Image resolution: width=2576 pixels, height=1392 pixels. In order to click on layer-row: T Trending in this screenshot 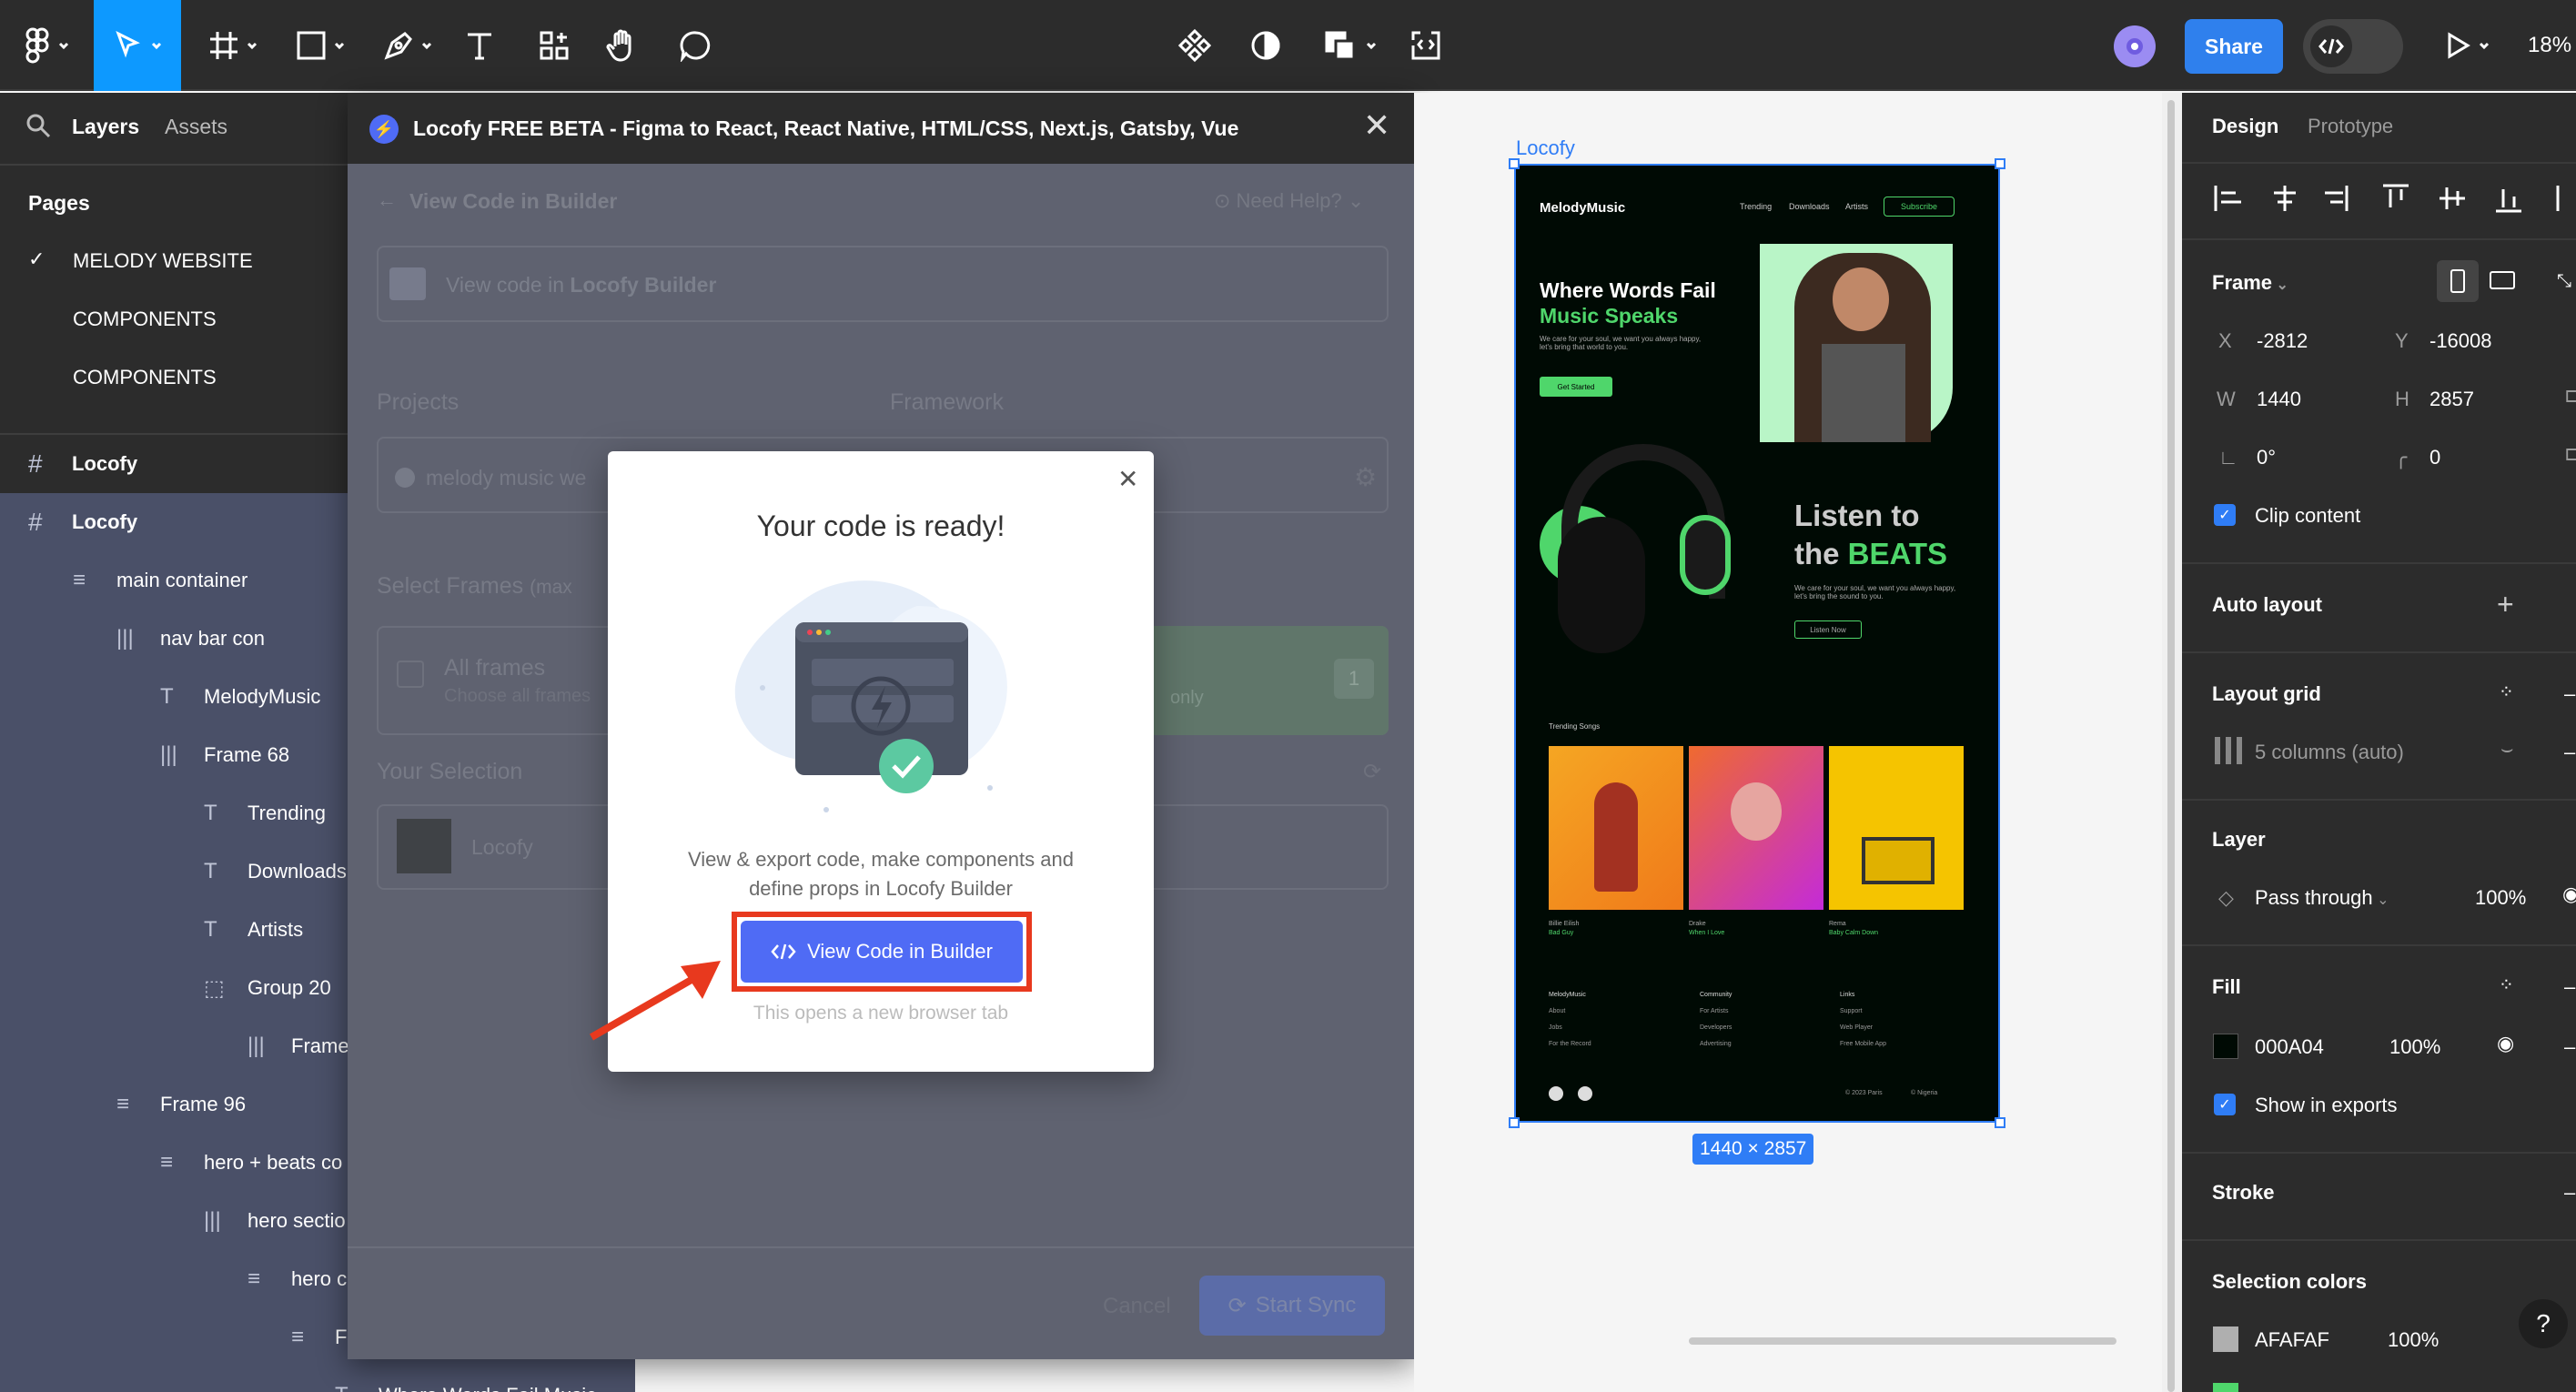, I will do `click(174, 813)`.